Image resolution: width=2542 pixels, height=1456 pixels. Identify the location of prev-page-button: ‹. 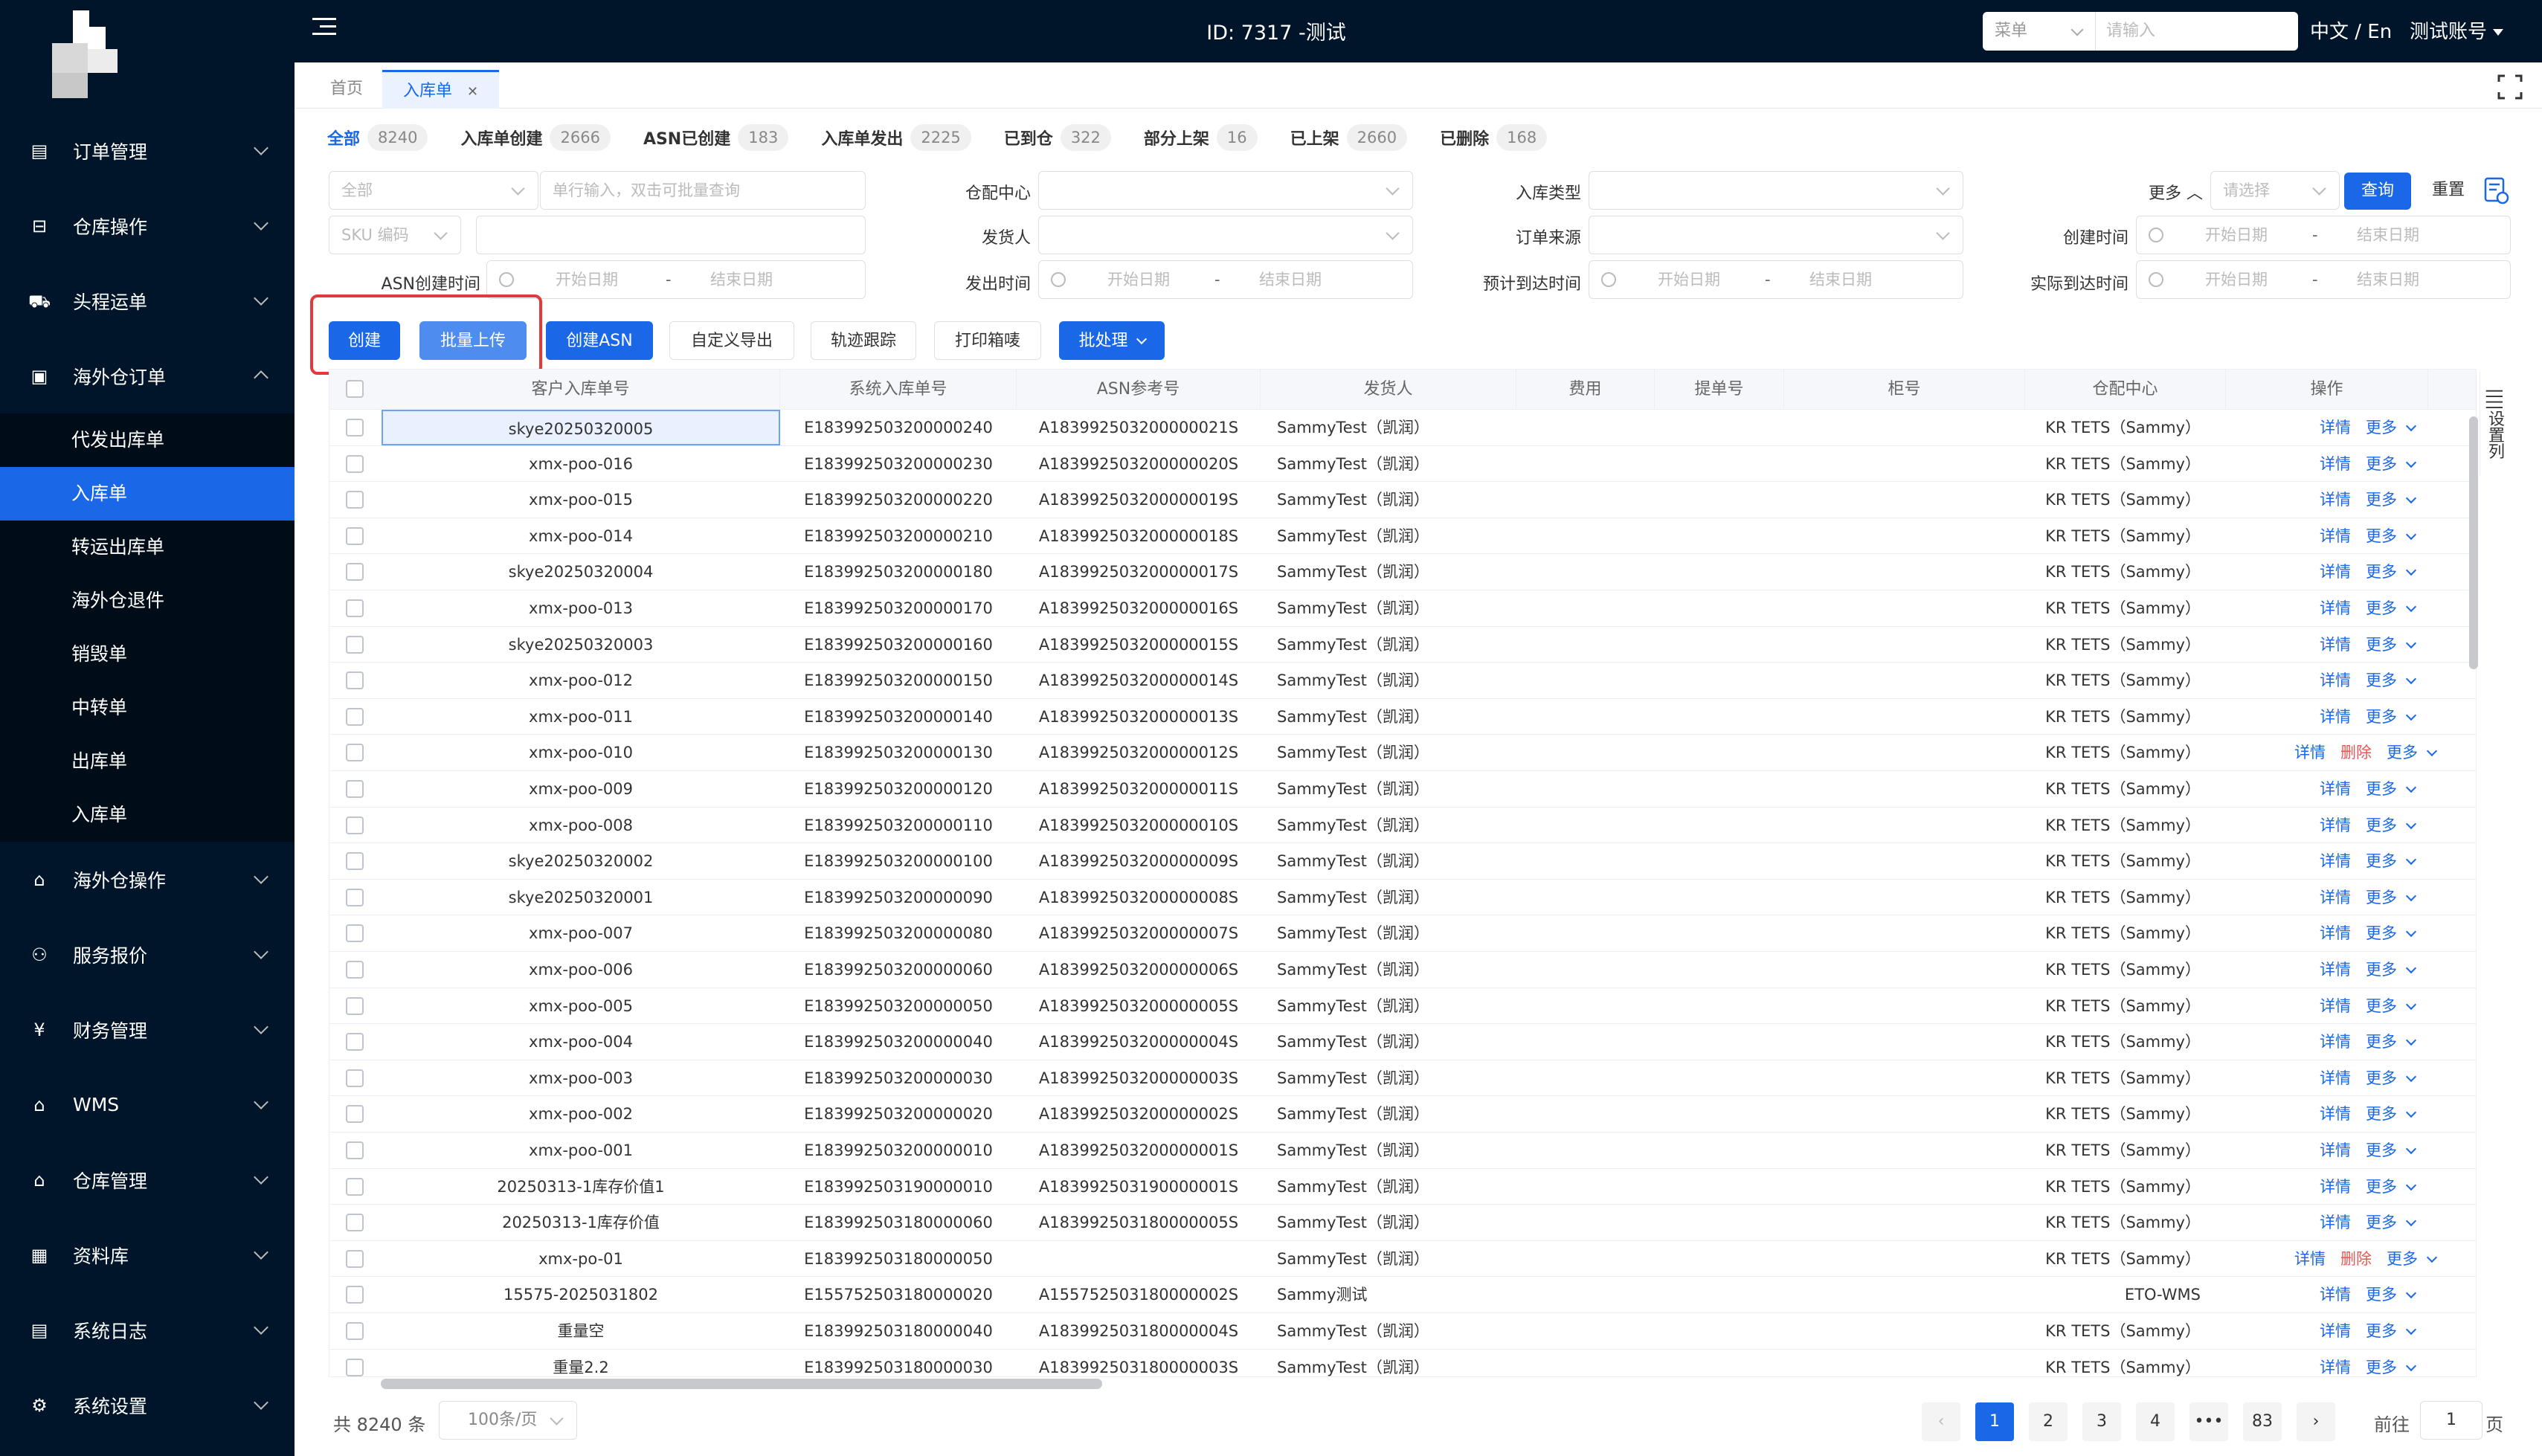
(1941, 1421).